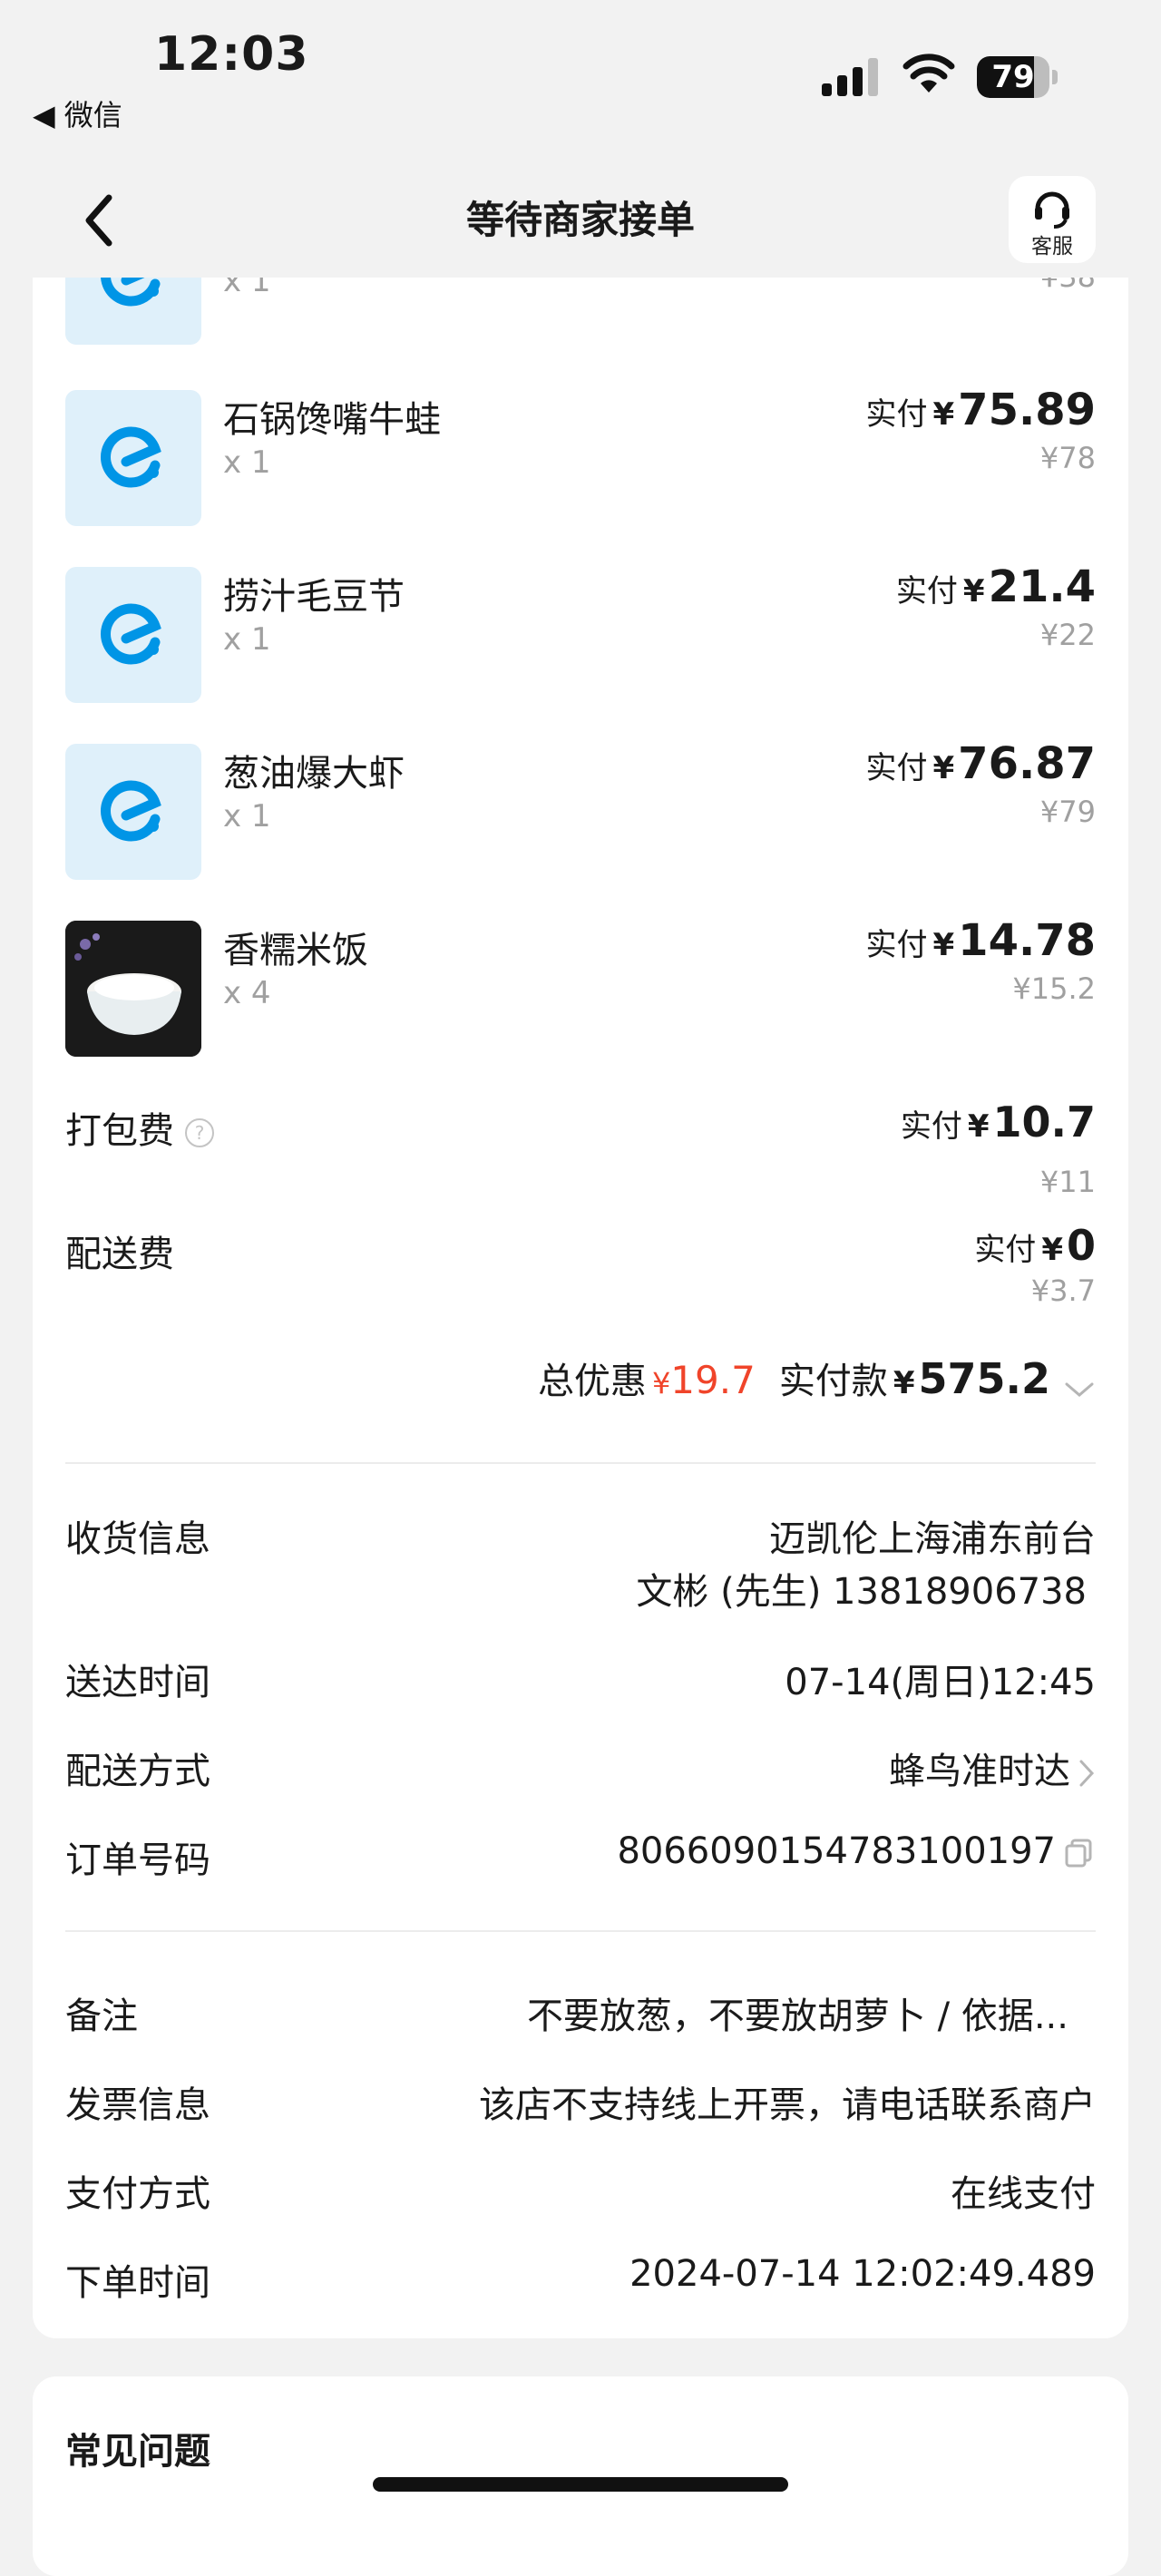  I want to click on order-number-label: 订单号码, so click(137, 1860).